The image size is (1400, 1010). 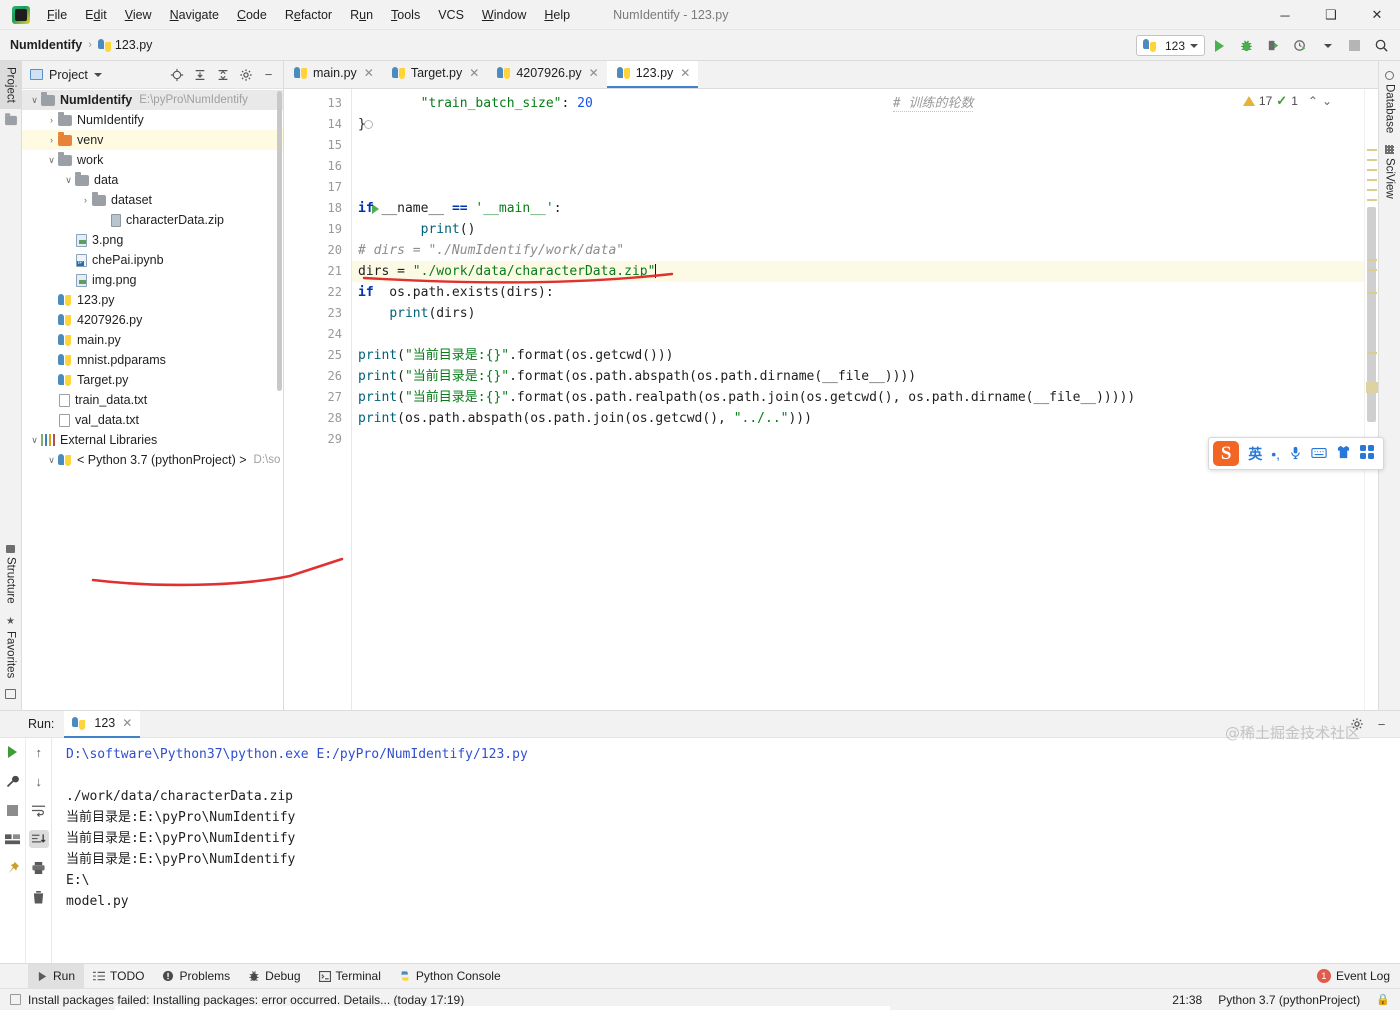 What do you see at coordinates (434, 74) in the screenshot?
I see `editor-tab: Target.py ✕` at bounding box center [434, 74].